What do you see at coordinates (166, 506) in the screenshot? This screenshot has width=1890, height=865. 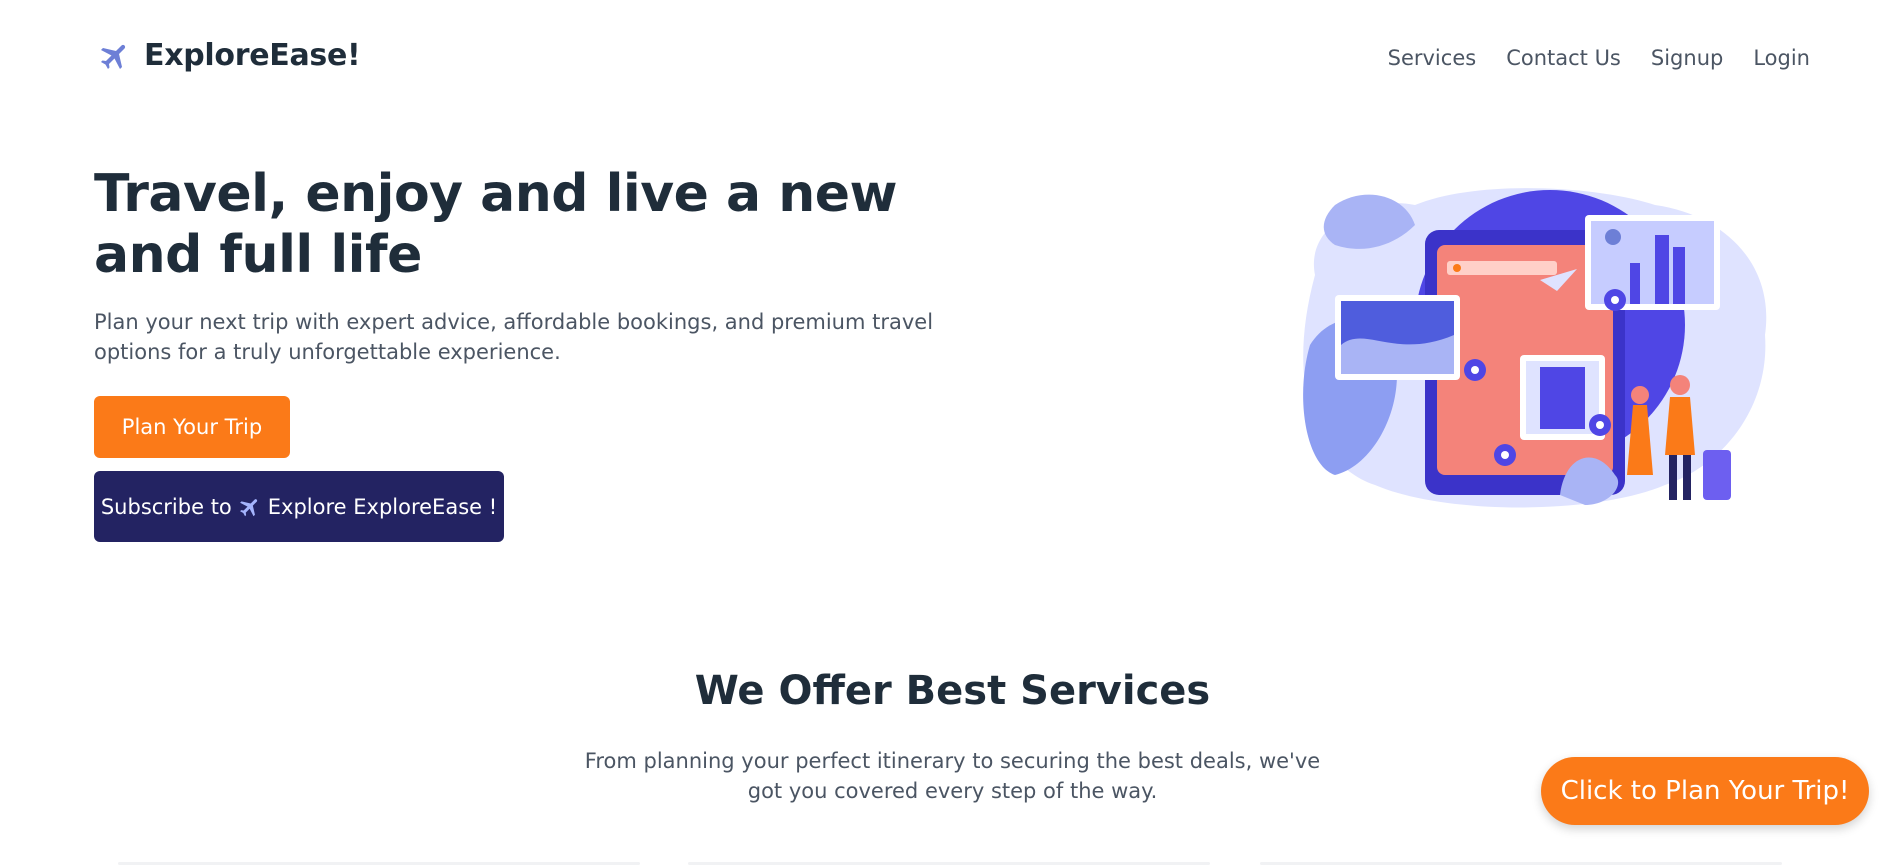 I see `subscribe-label-prefix: Subscribe to` at bounding box center [166, 506].